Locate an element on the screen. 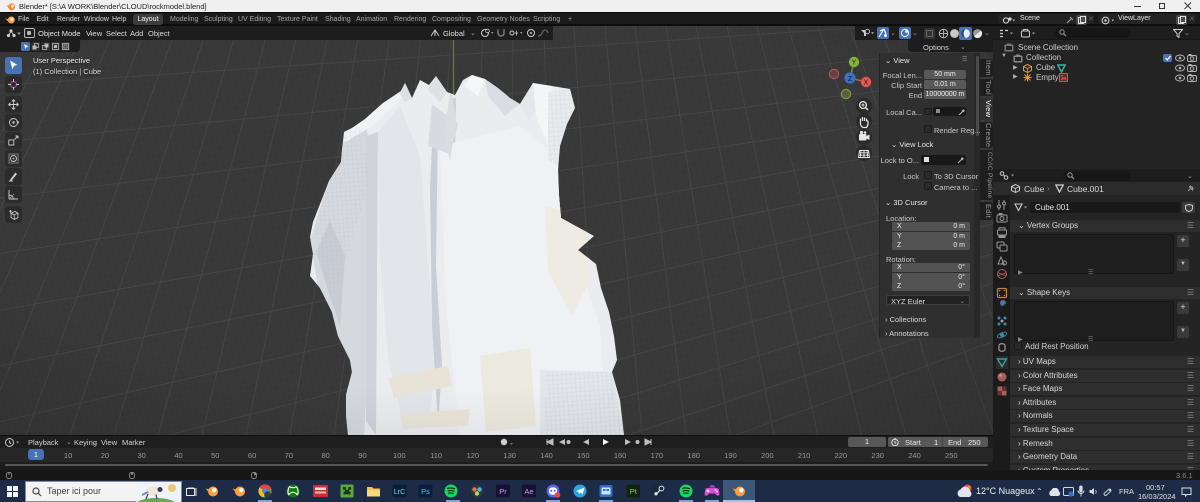 Image resolution: width=1200 pixels, height=502 pixels. svg-text: Ps is located at coordinates (425, 491).